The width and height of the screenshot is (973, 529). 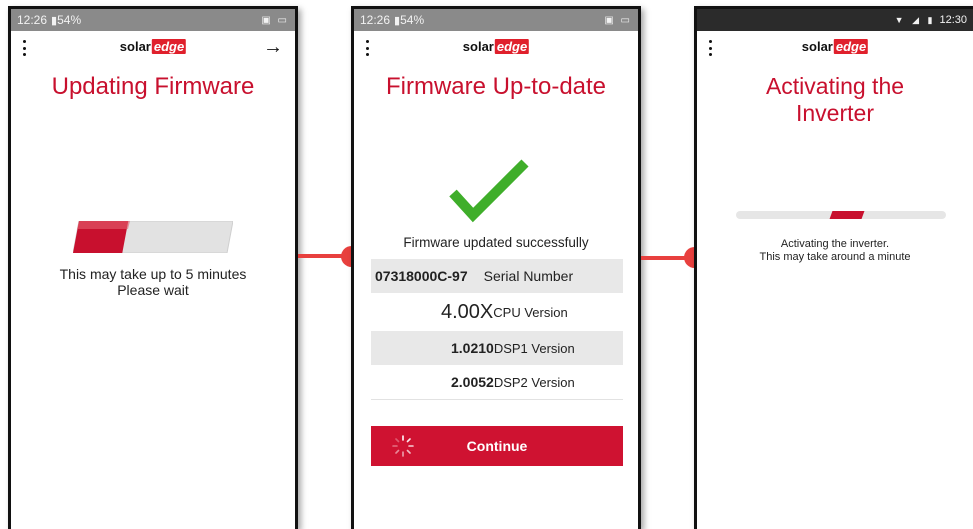 I want to click on wait-message-line1: This may take up to 5 minutes, so click(x=153, y=274).